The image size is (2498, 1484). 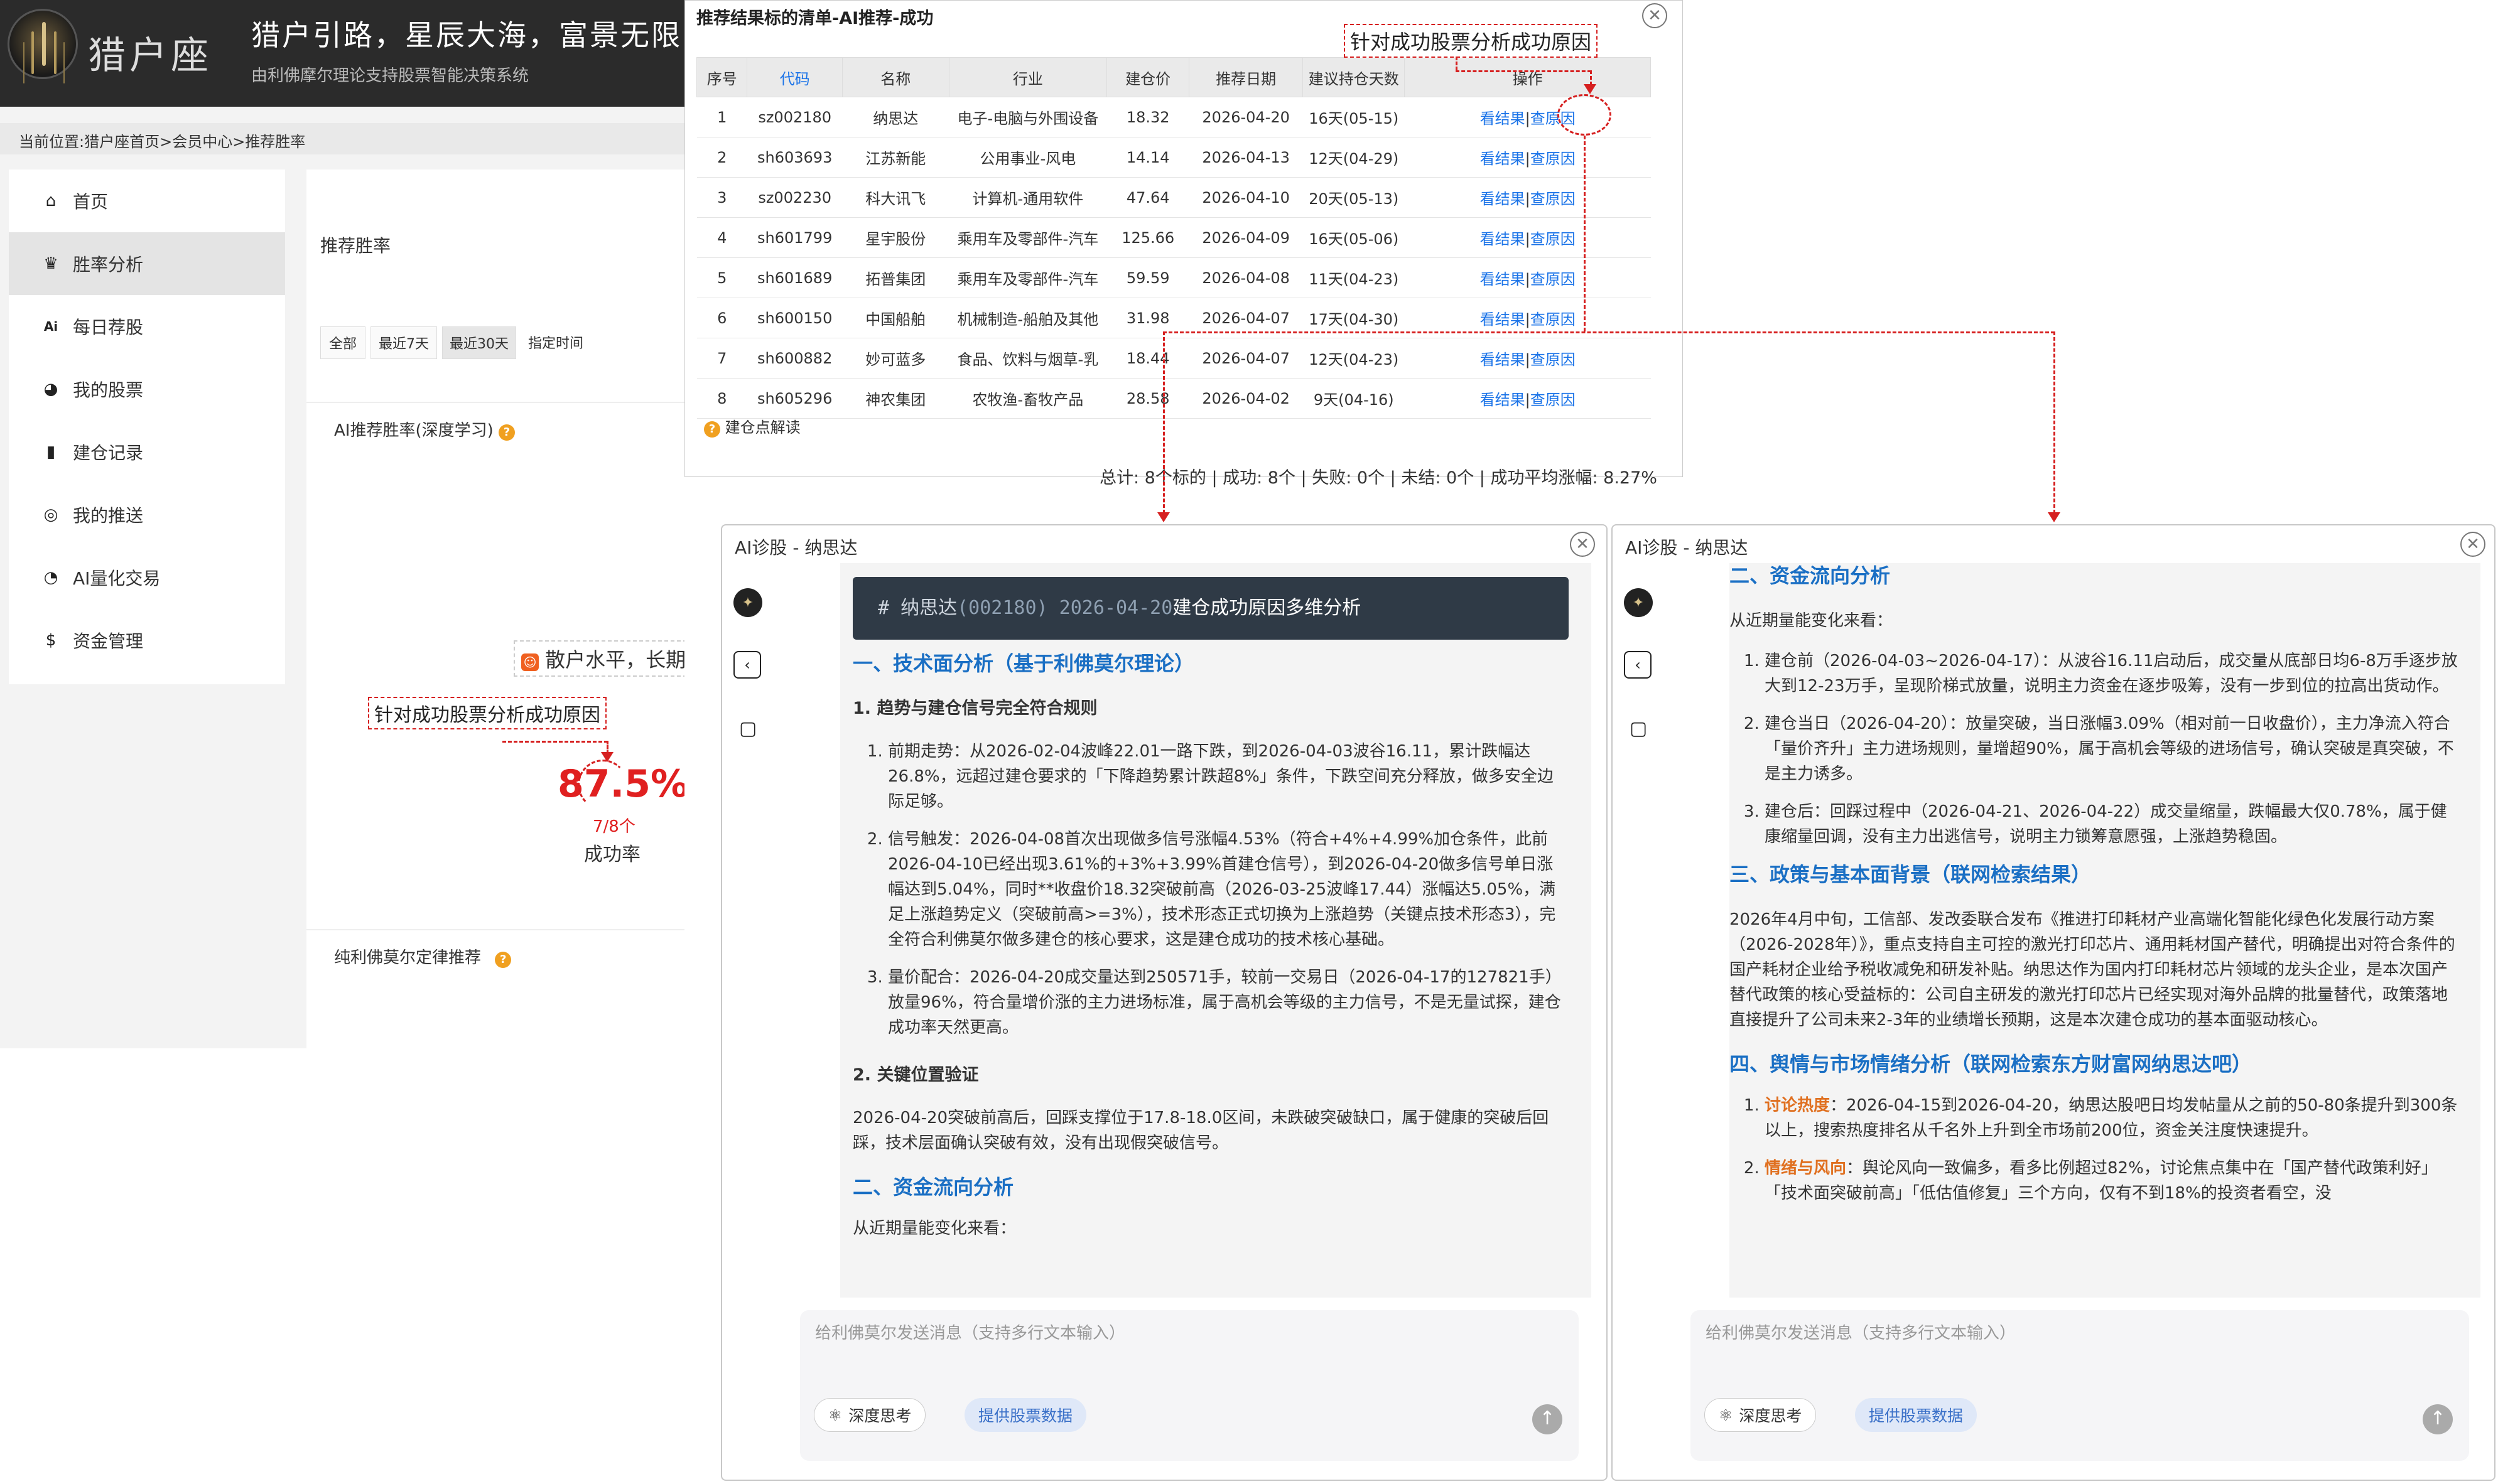 What do you see at coordinates (147, 326) in the screenshot?
I see `sidebar-item-daily-picks: Ai 每日荐股` at bounding box center [147, 326].